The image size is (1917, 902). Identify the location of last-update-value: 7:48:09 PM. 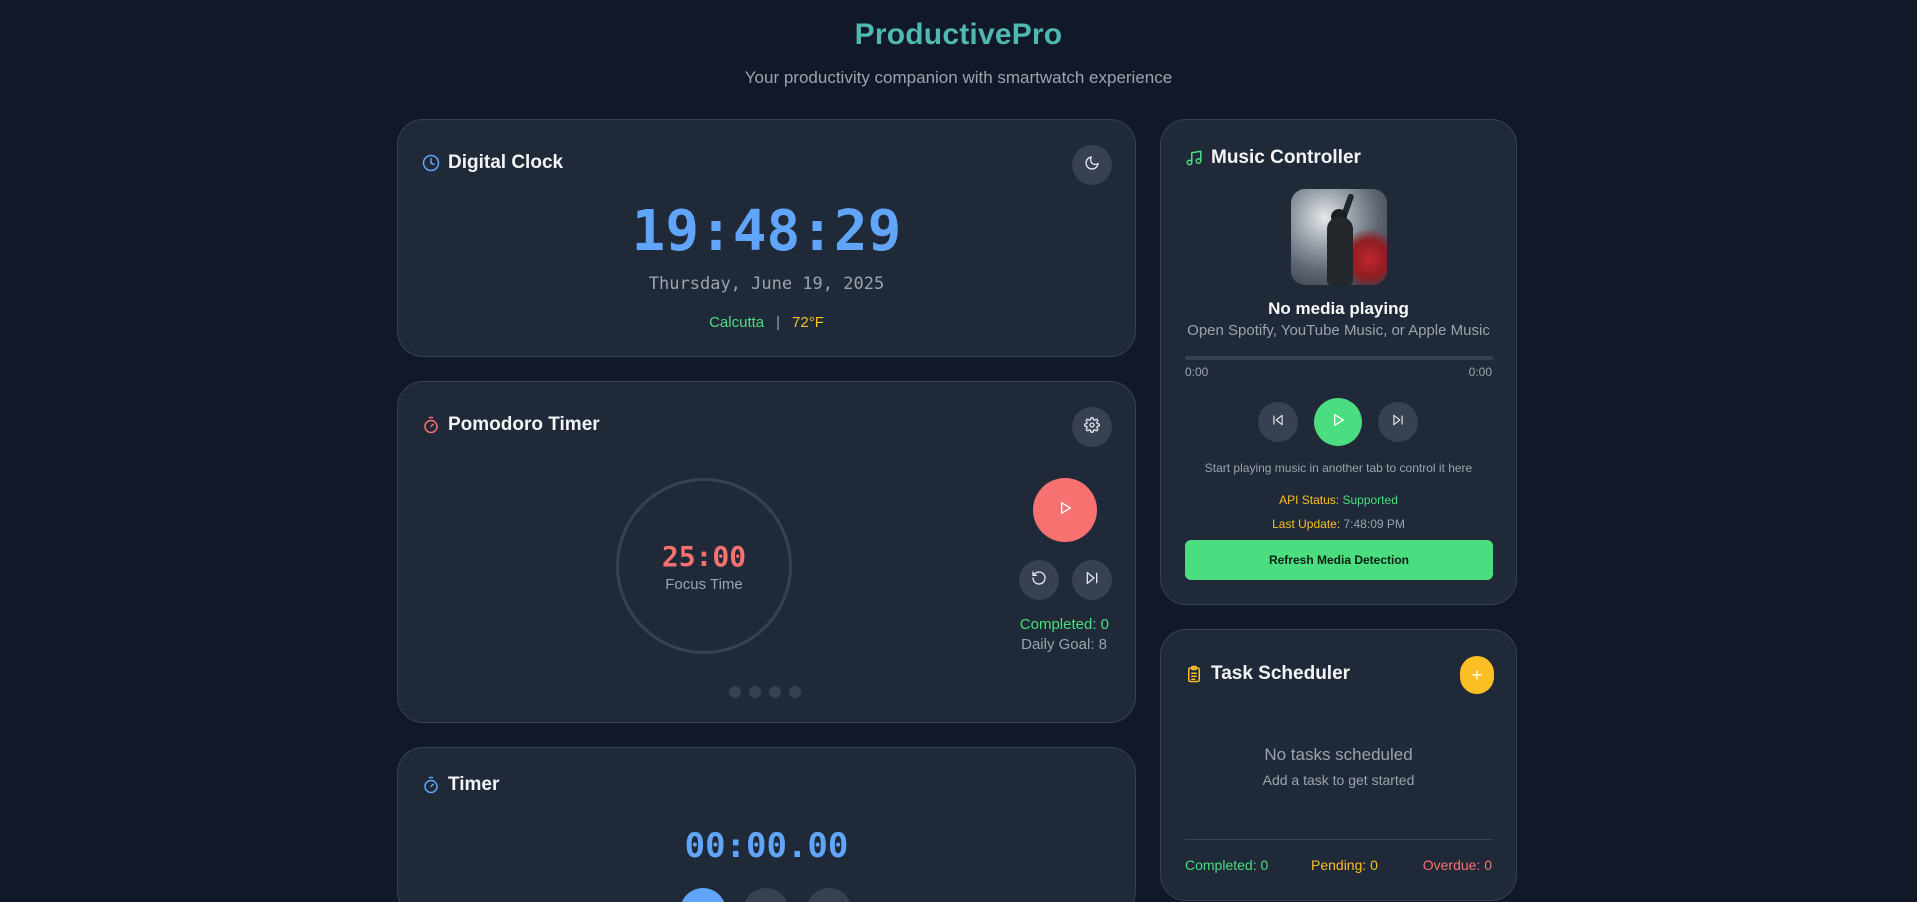
(1374, 524).